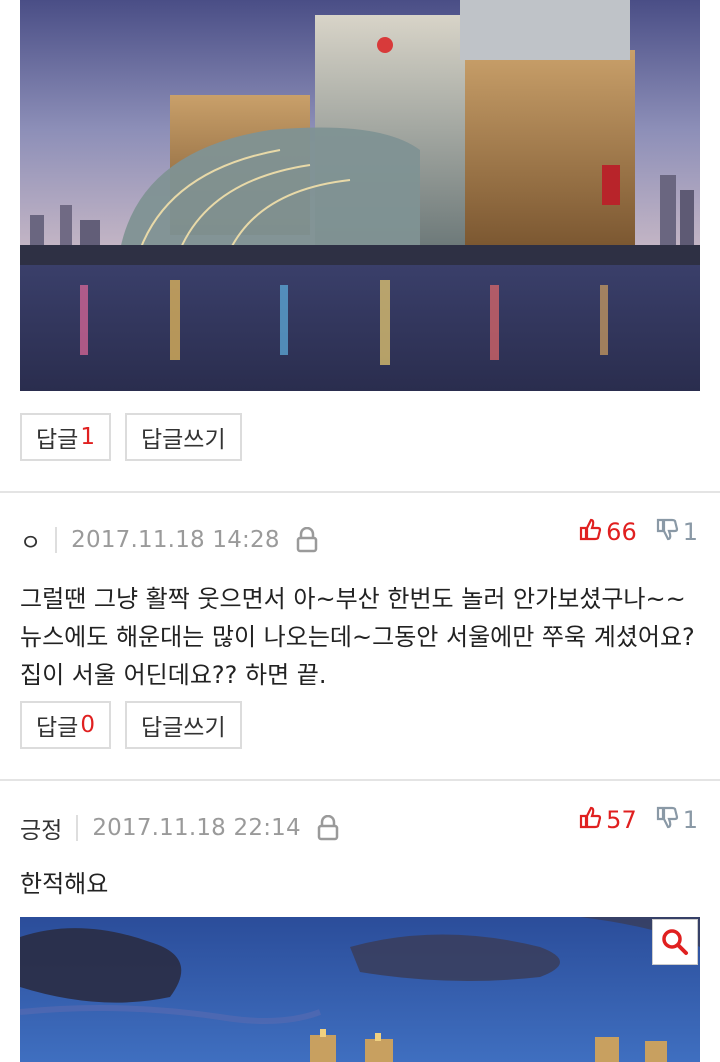 Image resolution: width=720 pixels, height=1062 pixels. I want to click on comment-meta: ㅇ 2017.11.18 14:28, so click(169, 540).